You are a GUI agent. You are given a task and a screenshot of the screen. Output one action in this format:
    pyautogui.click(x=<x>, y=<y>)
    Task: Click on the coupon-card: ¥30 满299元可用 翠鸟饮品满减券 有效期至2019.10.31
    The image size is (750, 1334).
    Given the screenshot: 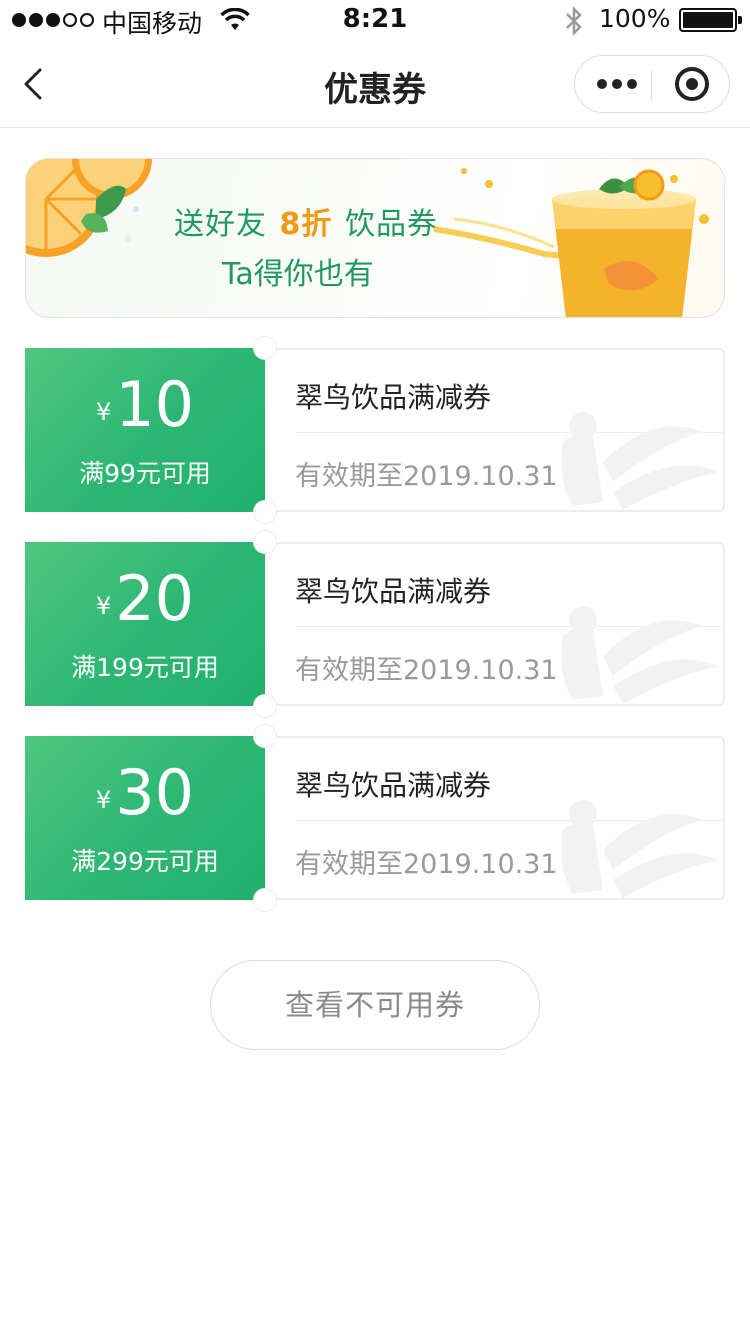 What is the action you would take?
    pyautogui.click(x=375, y=818)
    